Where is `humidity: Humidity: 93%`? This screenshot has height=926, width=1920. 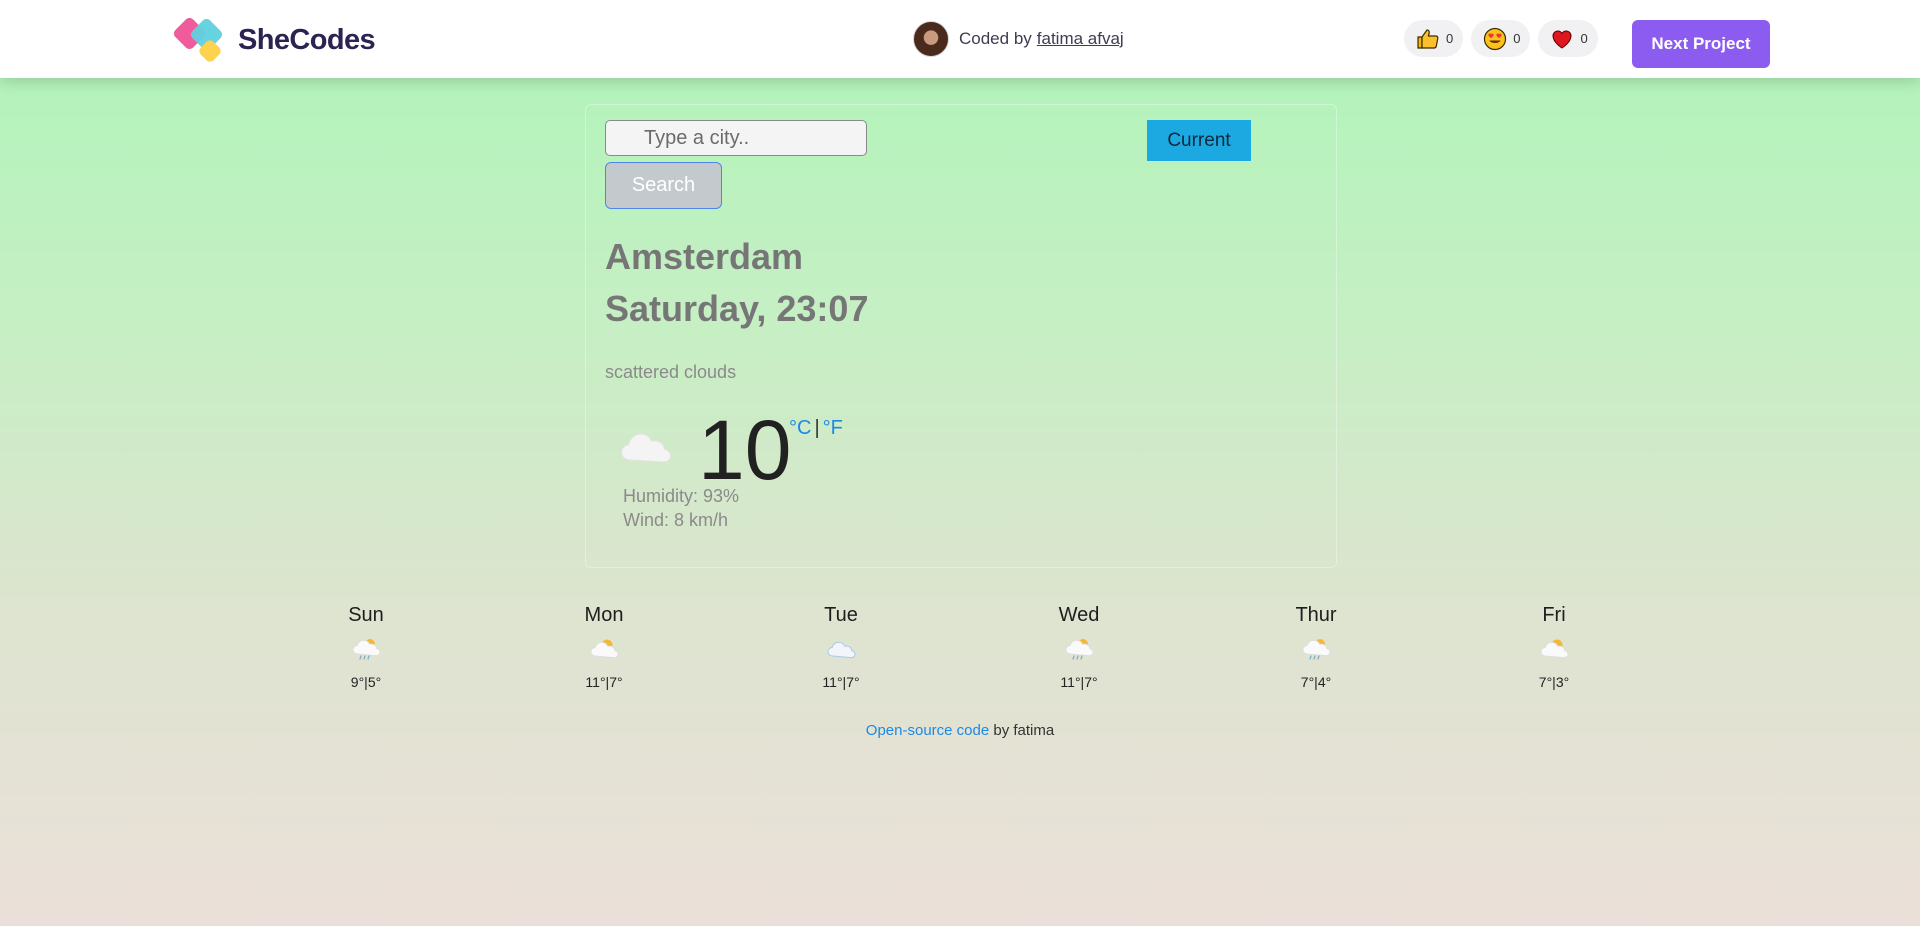
humidity: Humidity: 93% is located at coordinates (681, 496).